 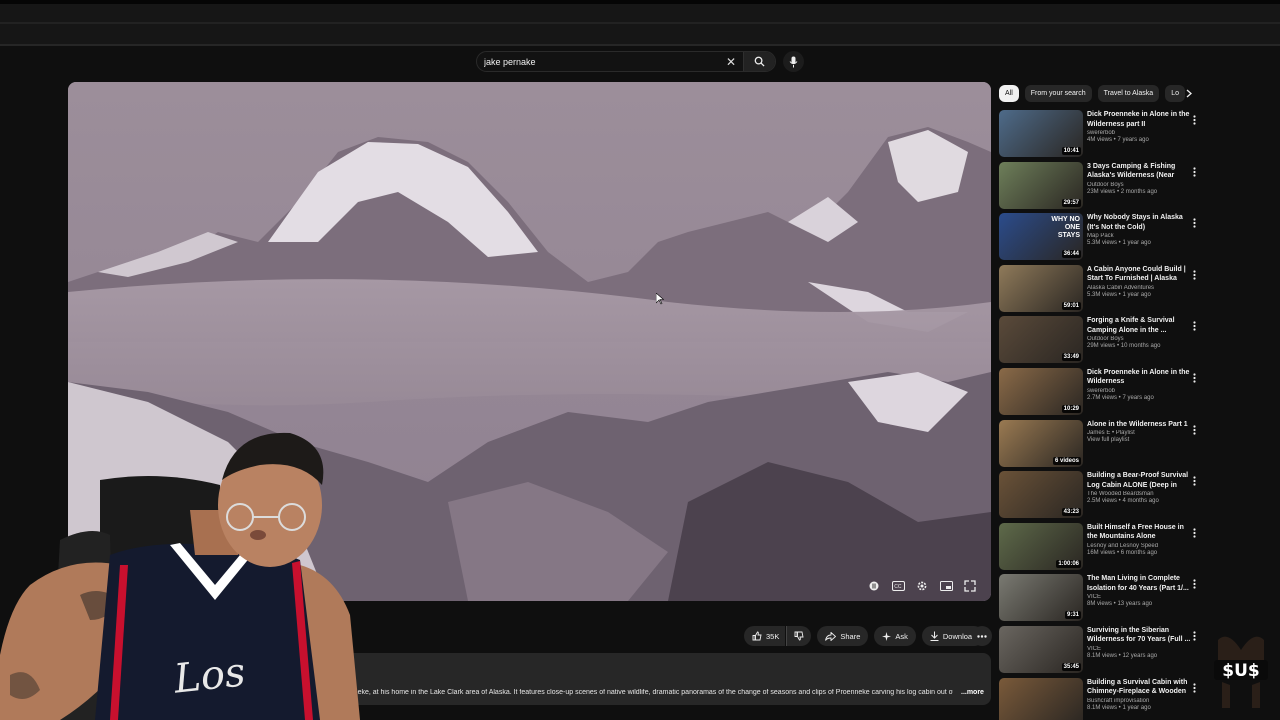 I want to click on video-meta: 23M views • 2 months ago, so click(x=1122, y=191).